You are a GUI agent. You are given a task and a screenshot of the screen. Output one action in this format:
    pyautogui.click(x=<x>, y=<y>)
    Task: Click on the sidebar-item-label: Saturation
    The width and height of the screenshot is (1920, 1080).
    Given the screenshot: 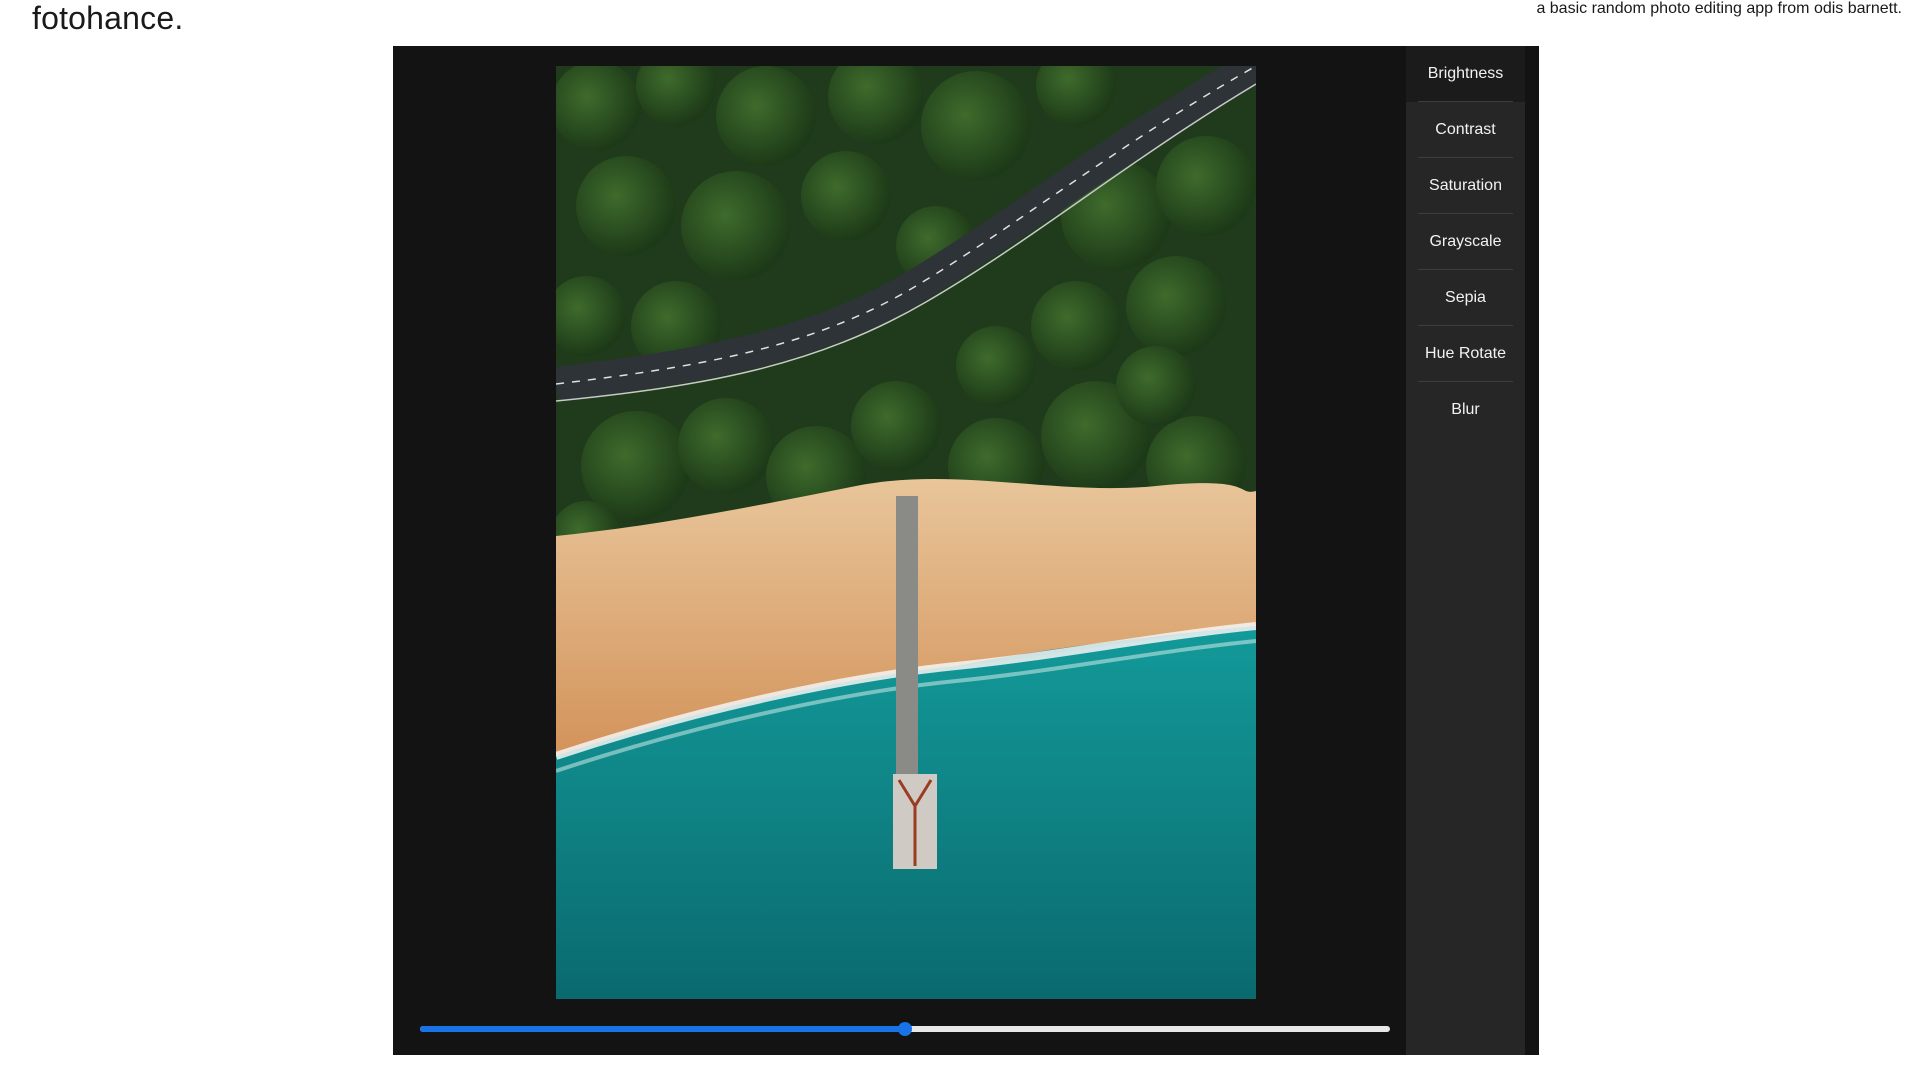 What is the action you would take?
    pyautogui.click(x=1465, y=185)
    